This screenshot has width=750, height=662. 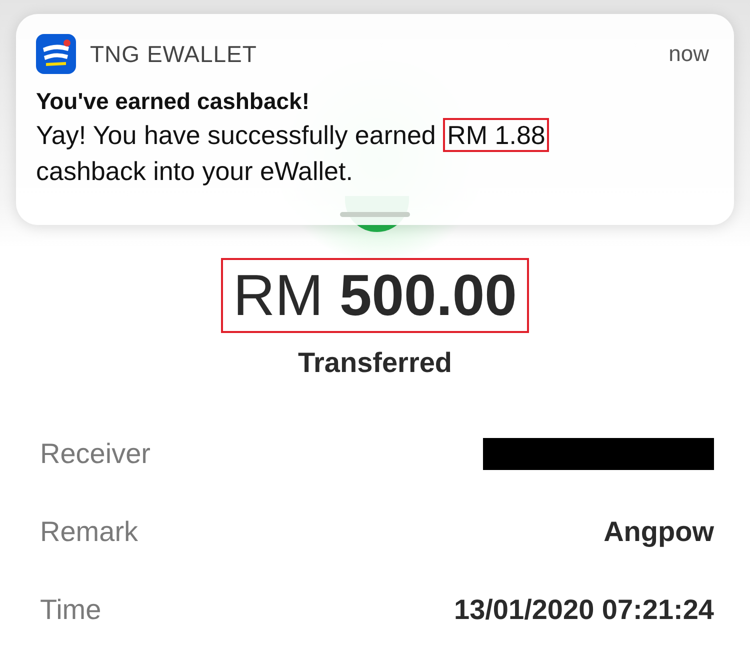 I want to click on detail-label: Receiver, so click(x=95, y=454).